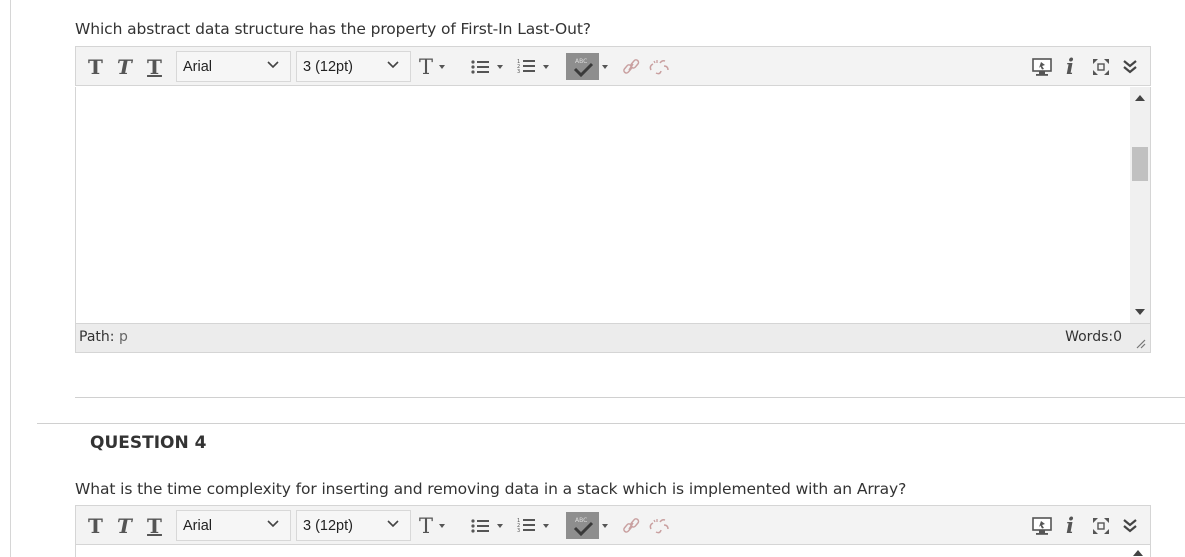  What do you see at coordinates (1140, 205) in the screenshot?
I see `editor-scrollbar` at bounding box center [1140, 205].